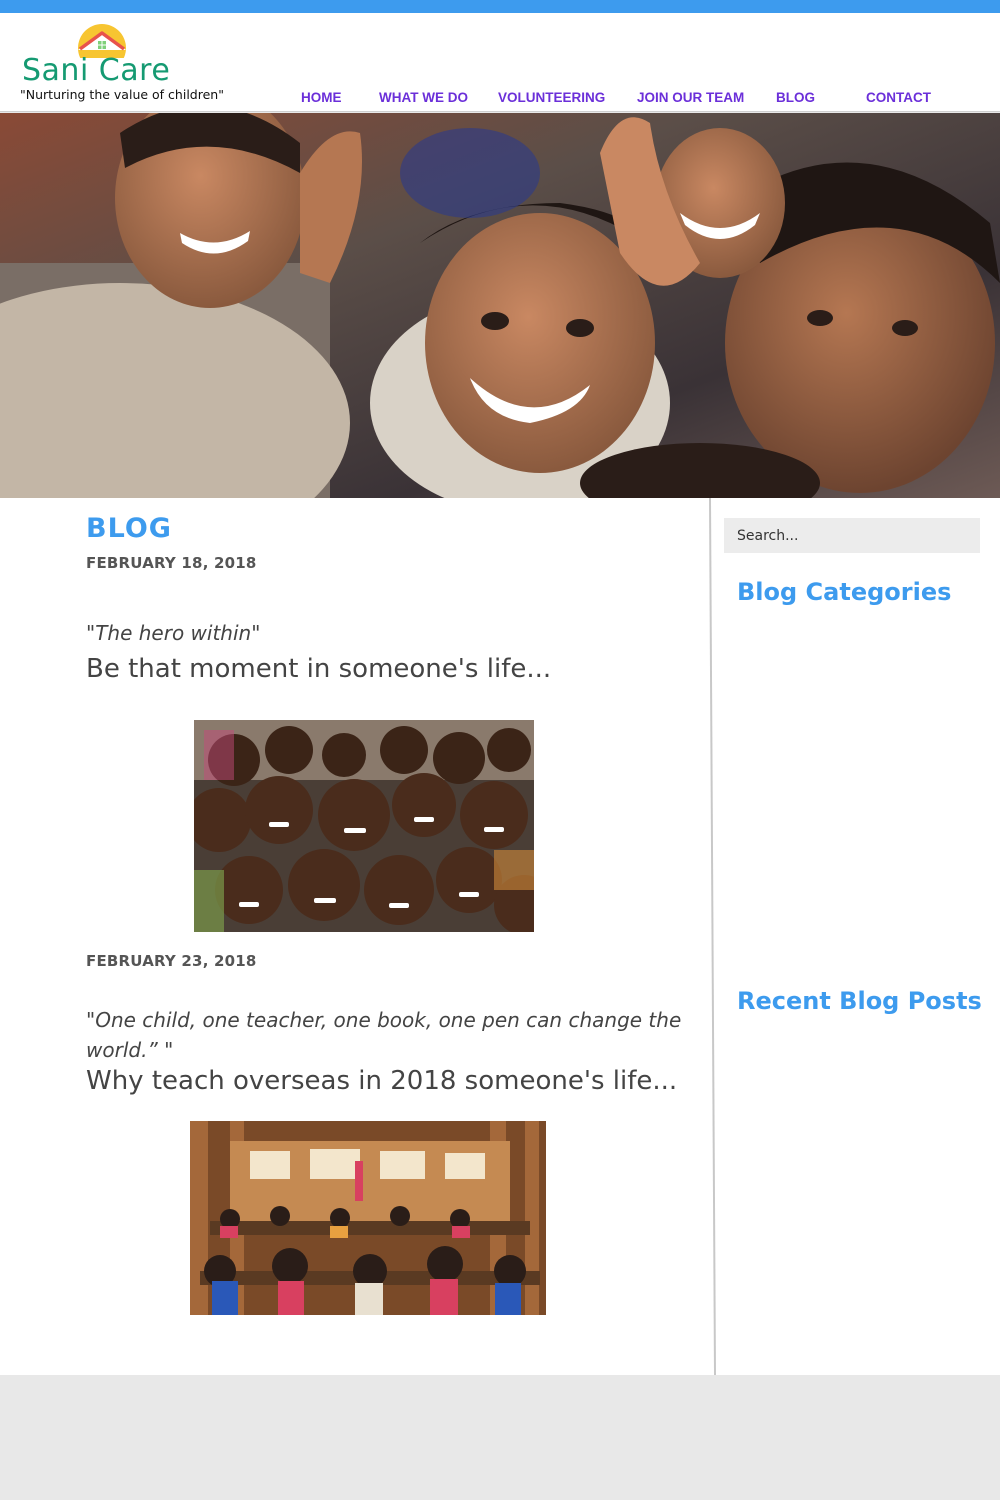 The image size is (1000, 1500). I want to click on recent-posts-heading: Recent Blog Posts, so click(859, 1001).